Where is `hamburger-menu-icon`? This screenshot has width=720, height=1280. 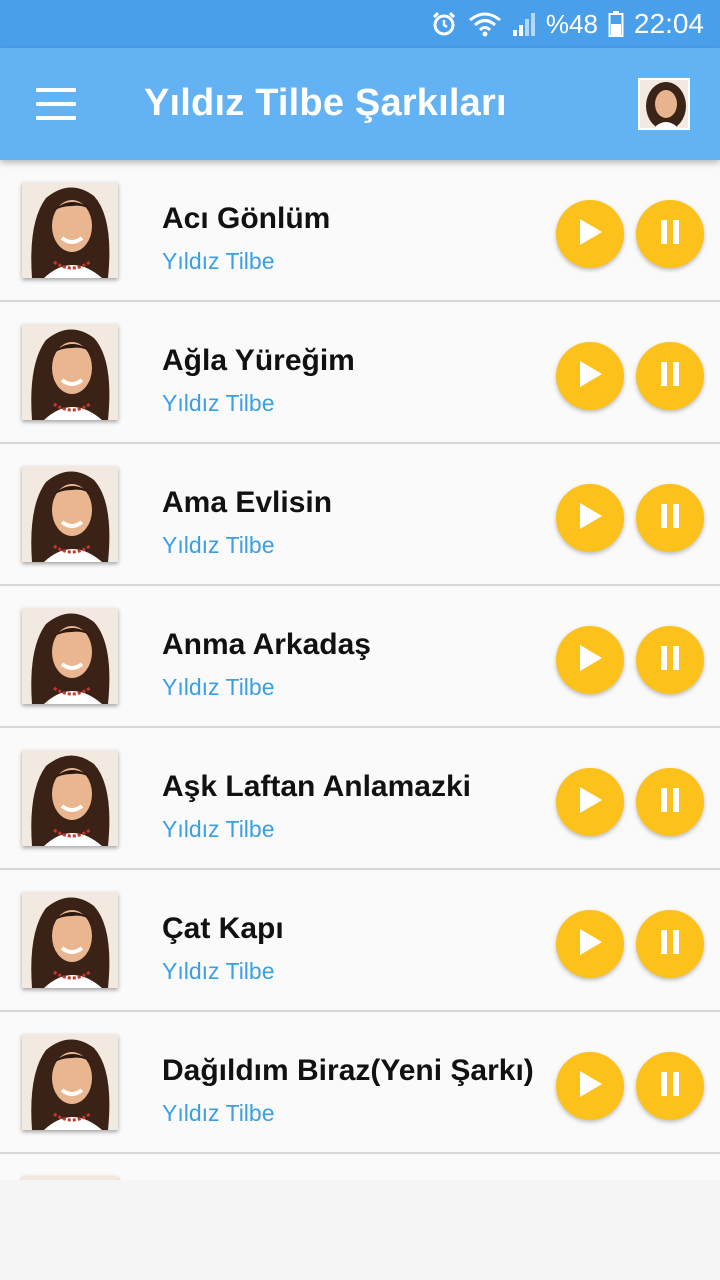
hamburger-menu-icon is located at coordinates (56, 104).